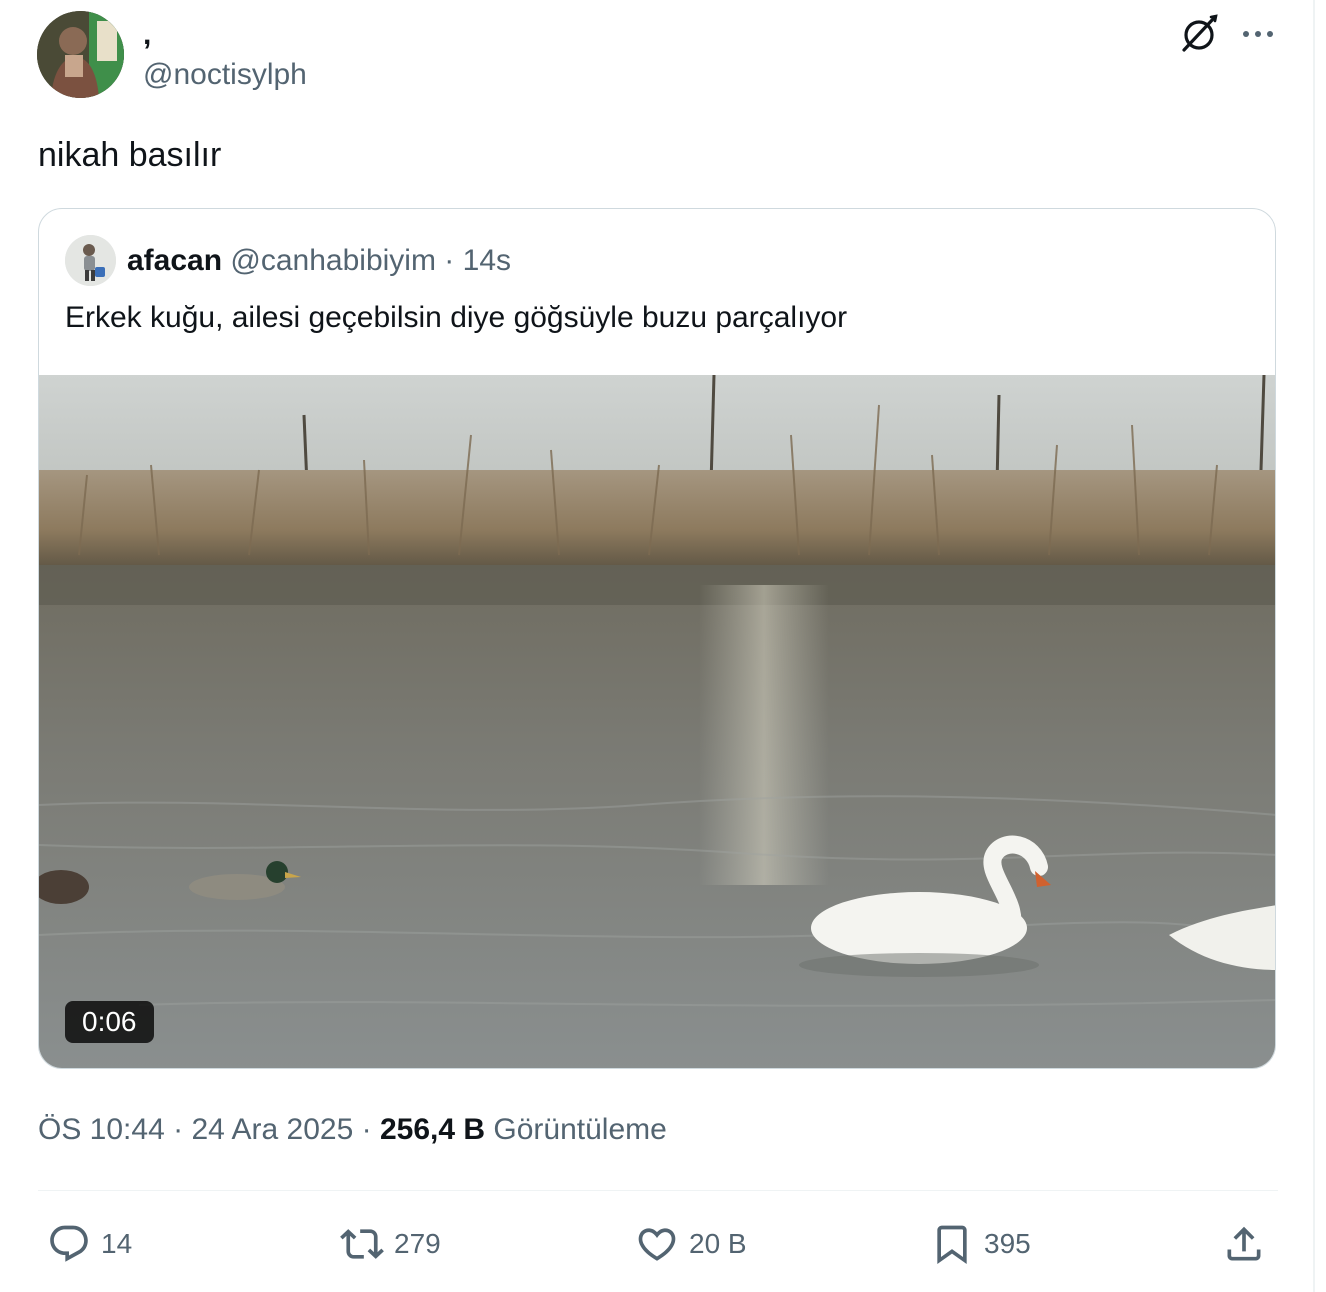 The width and height of the screenshot is (1326, 1292). What do you see at coordinates (658, 1190) in the screenshot?
I see `divider` at bounding box center [658, 1190].